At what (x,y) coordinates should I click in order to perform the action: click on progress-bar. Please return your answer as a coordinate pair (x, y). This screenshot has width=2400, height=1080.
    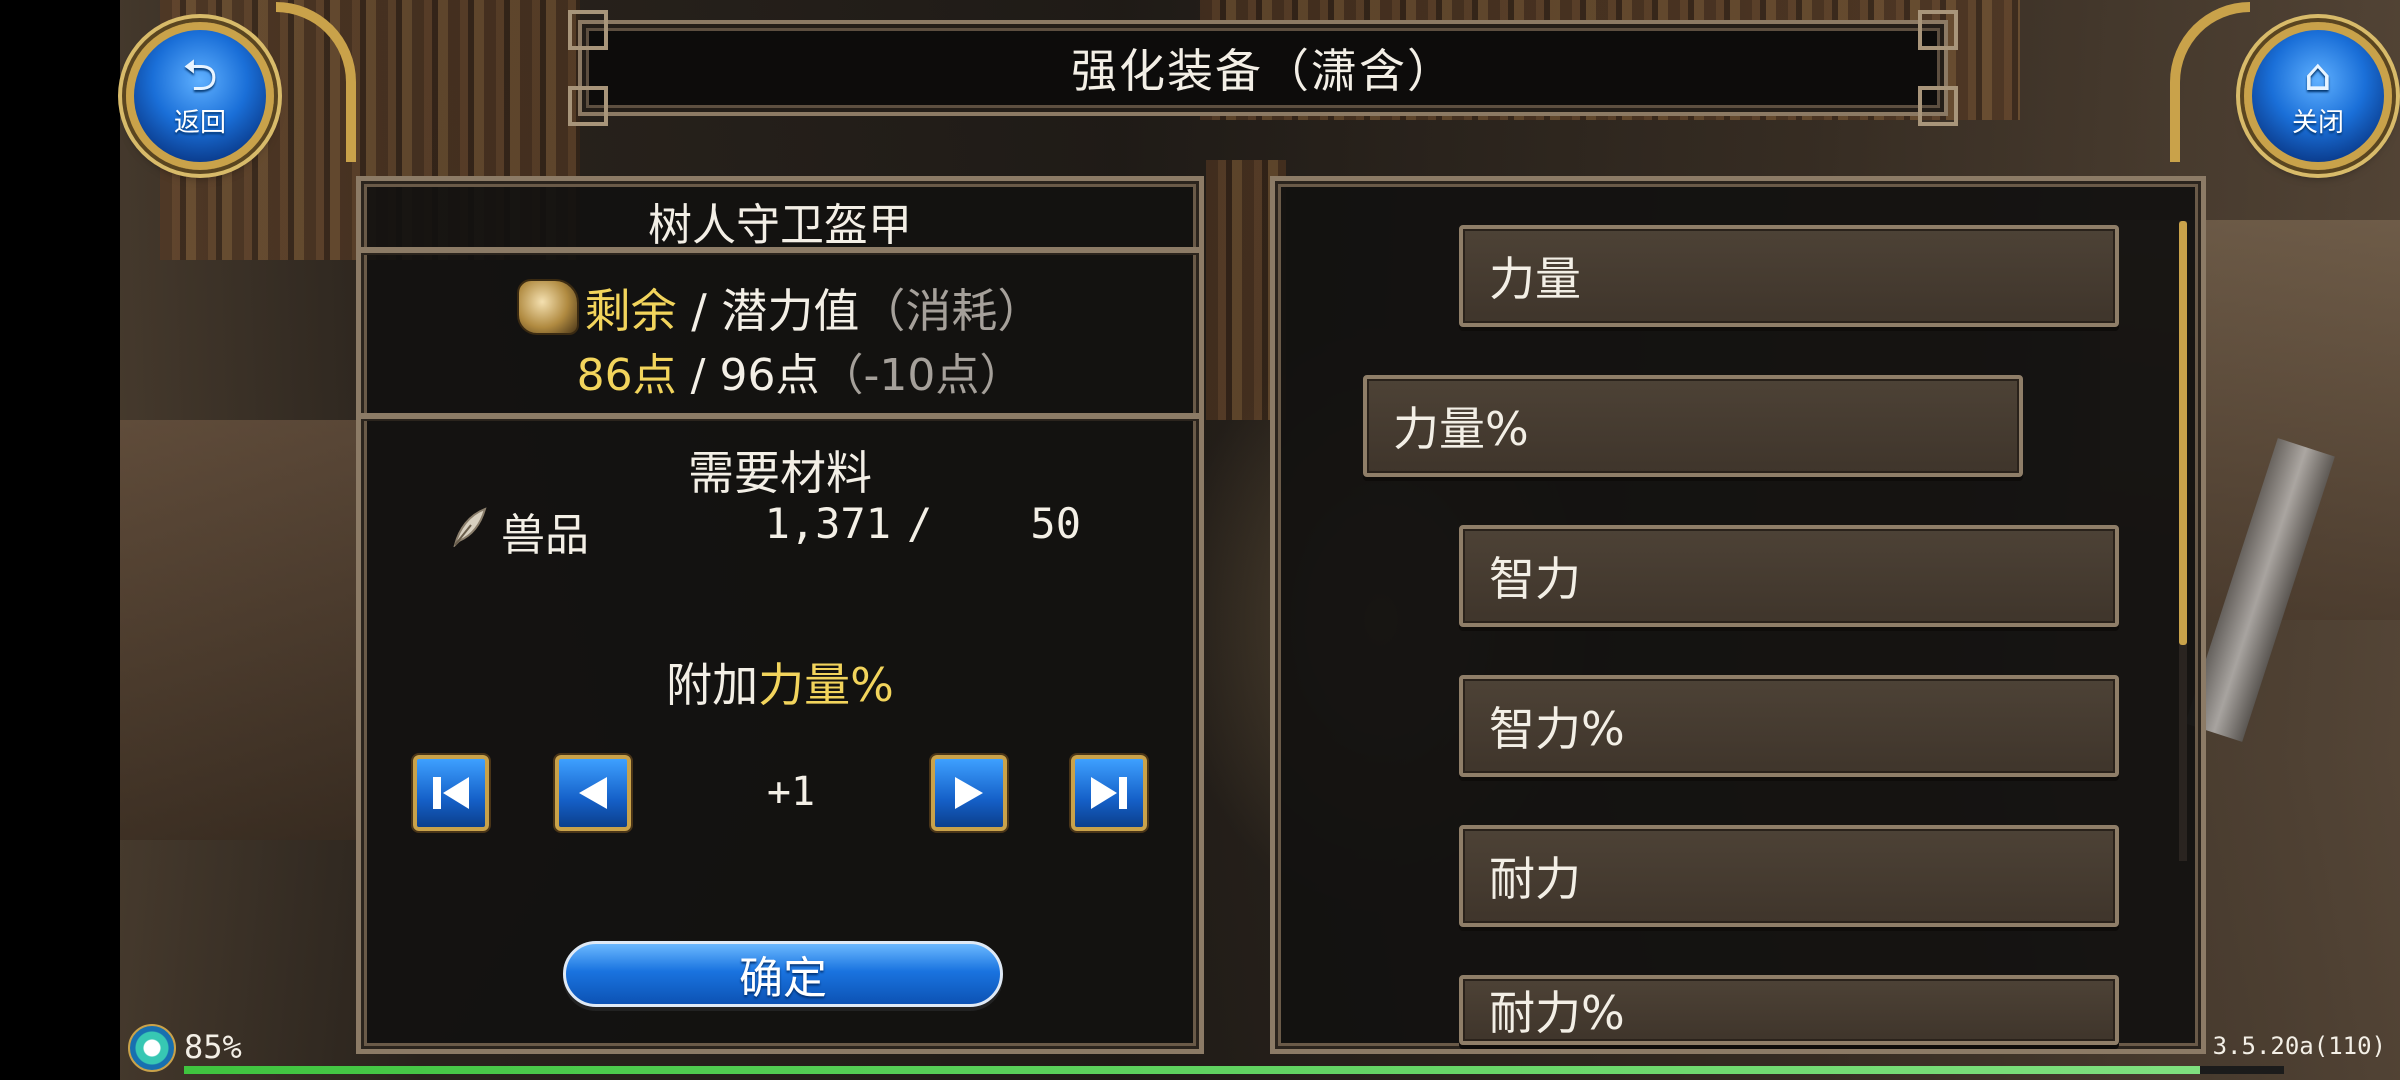
    Looking at the image, I should click on (1234, 1070).